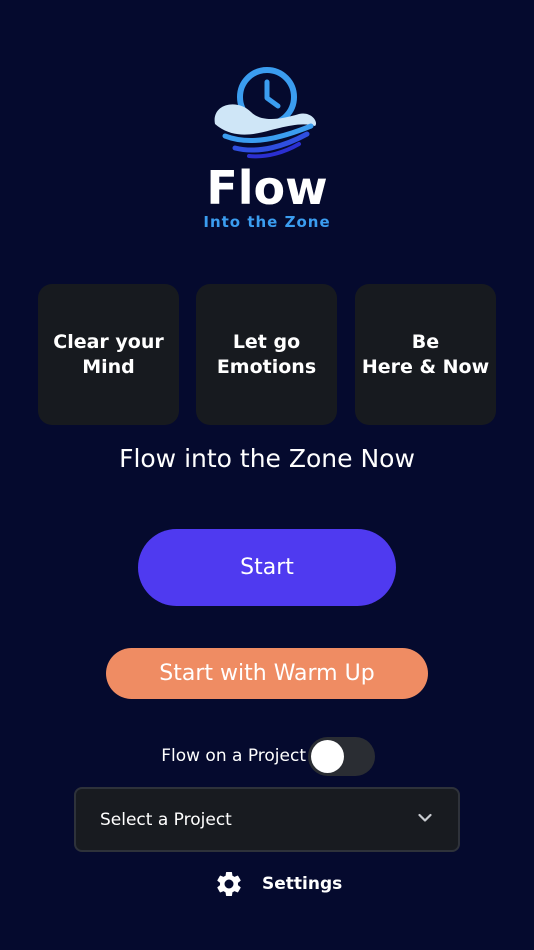 The height and width of the screenshot is (950, 534). Describe the element at coordinates (267, 222) in the screenshot. I see `app-subtitle: Into the Zone` at that location.